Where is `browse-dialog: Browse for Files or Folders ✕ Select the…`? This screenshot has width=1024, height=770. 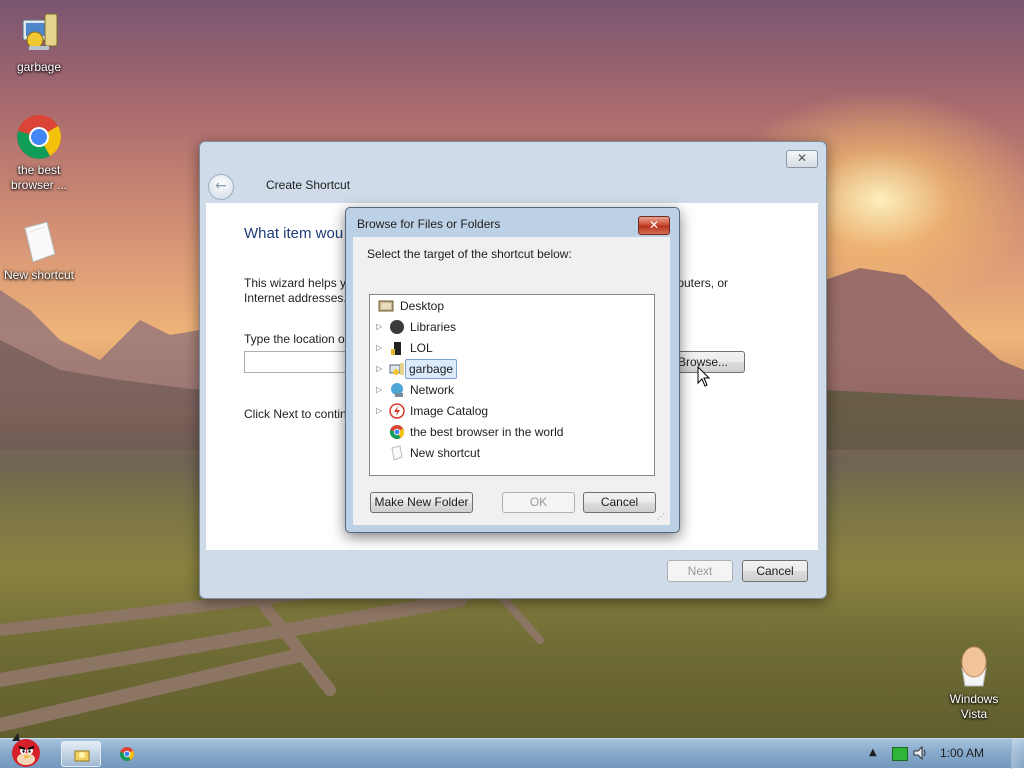 browse-dialog: Browse for Files or Folders ✕ Select the… is located at coordinates (512, 370).